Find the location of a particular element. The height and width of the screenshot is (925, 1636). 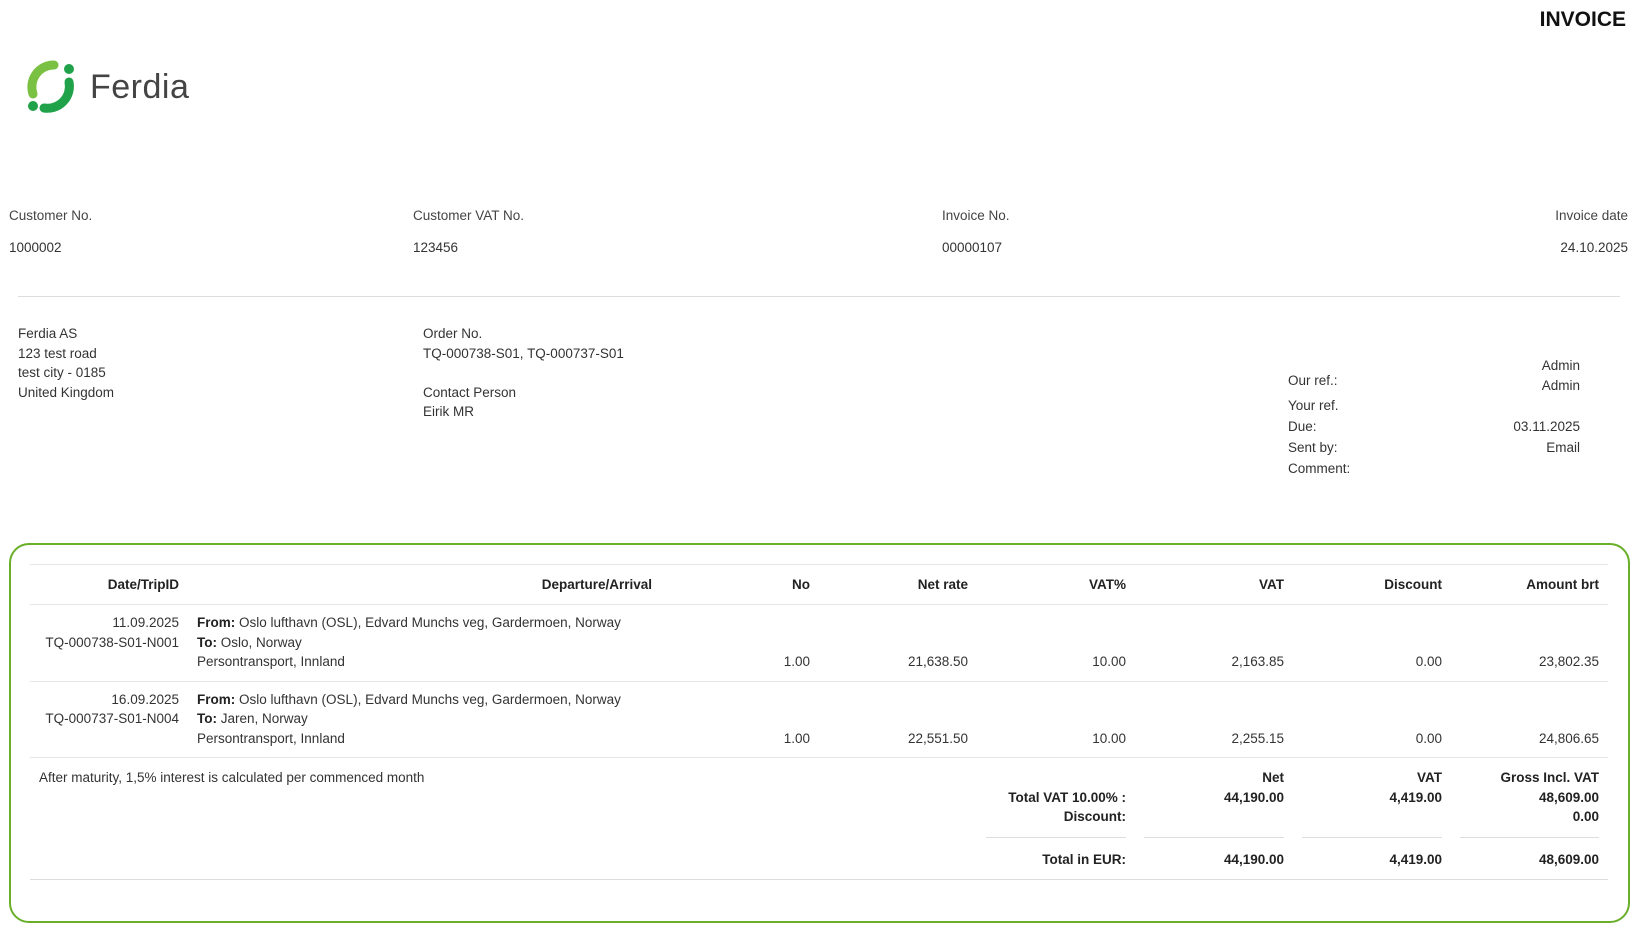

total-vat-gross: 48,609.00 is located at coordinates (1568, 797).